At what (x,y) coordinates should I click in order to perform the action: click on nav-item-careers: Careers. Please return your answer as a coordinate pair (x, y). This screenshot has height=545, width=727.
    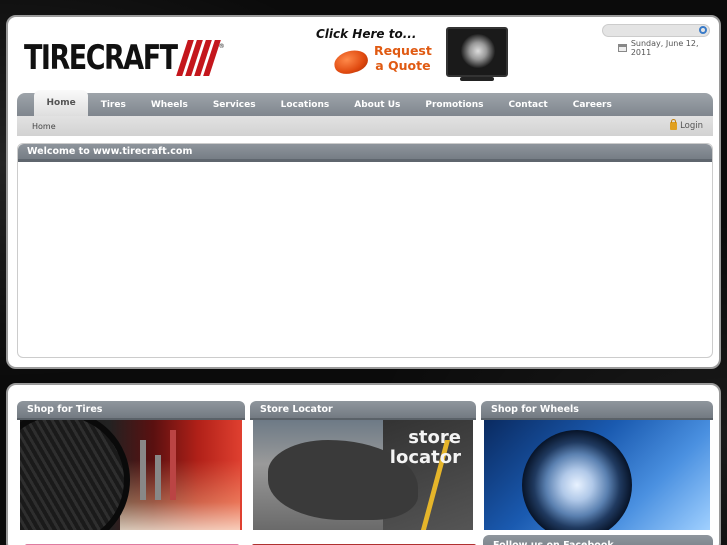
    Looking at the image, I should click on (592, 104).